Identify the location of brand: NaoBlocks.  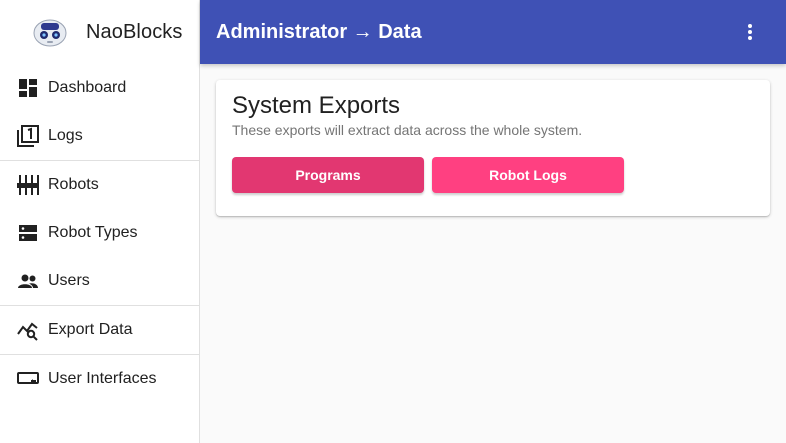
(99, 32).